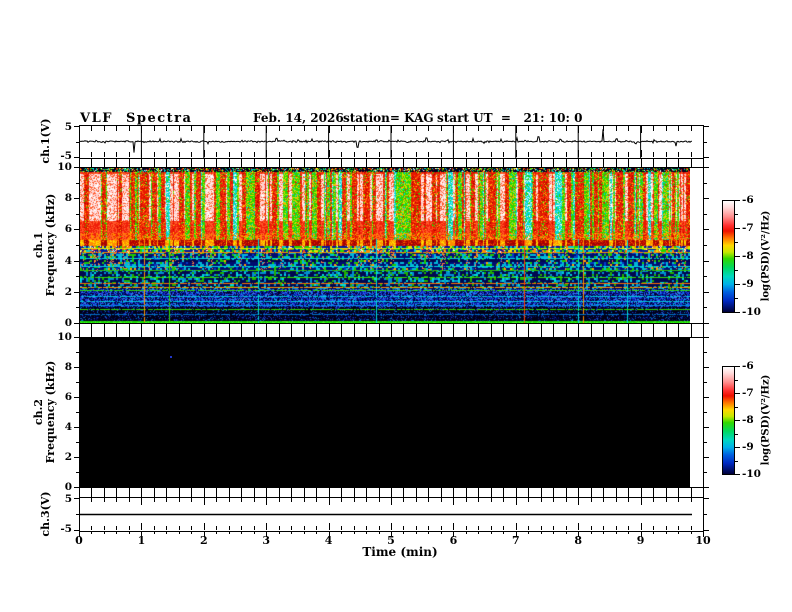 The height and width of the screenshot is (612, 792). Describe the element at coordinates (64, 167) in the screenshot. I see `y-tick-label: 10` at that location.